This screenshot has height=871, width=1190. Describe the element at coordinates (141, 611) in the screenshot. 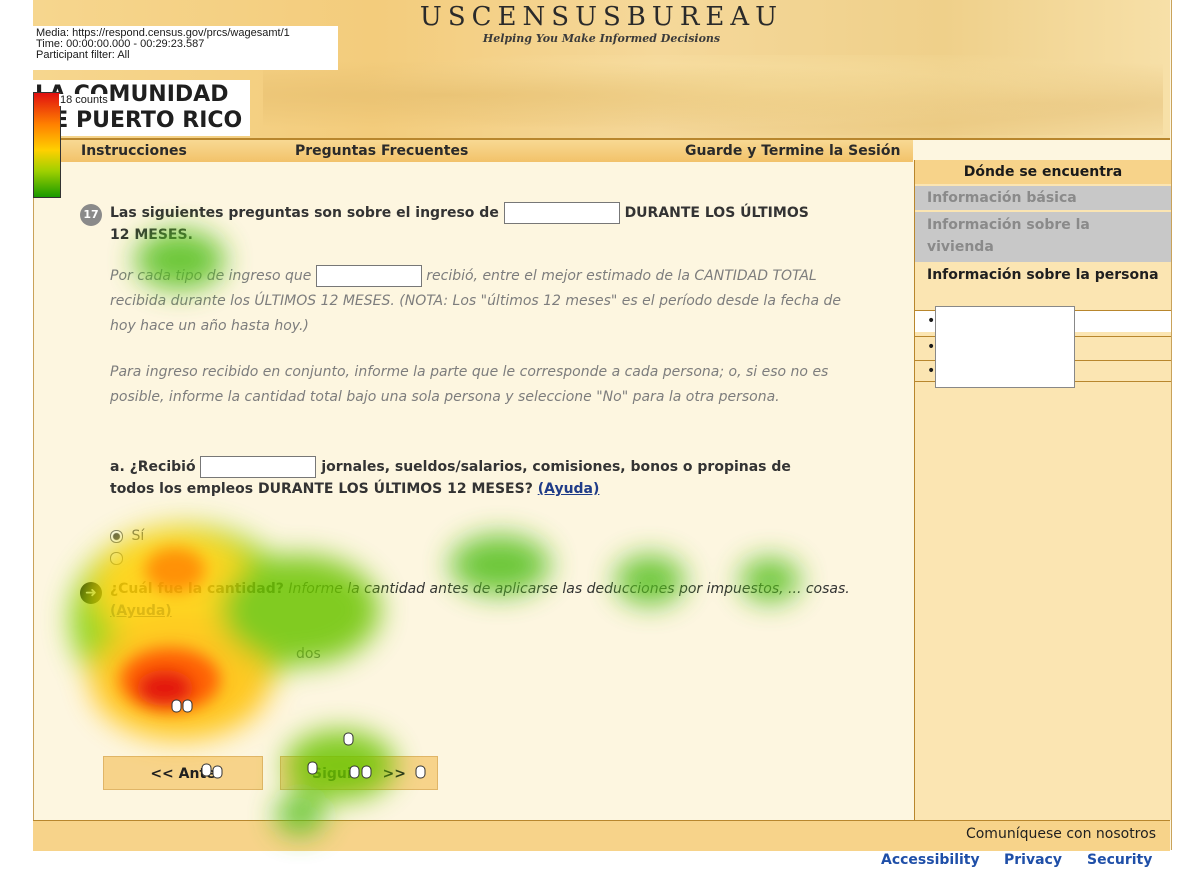

I see `amount-help-link: (Ayuda)` at that location.